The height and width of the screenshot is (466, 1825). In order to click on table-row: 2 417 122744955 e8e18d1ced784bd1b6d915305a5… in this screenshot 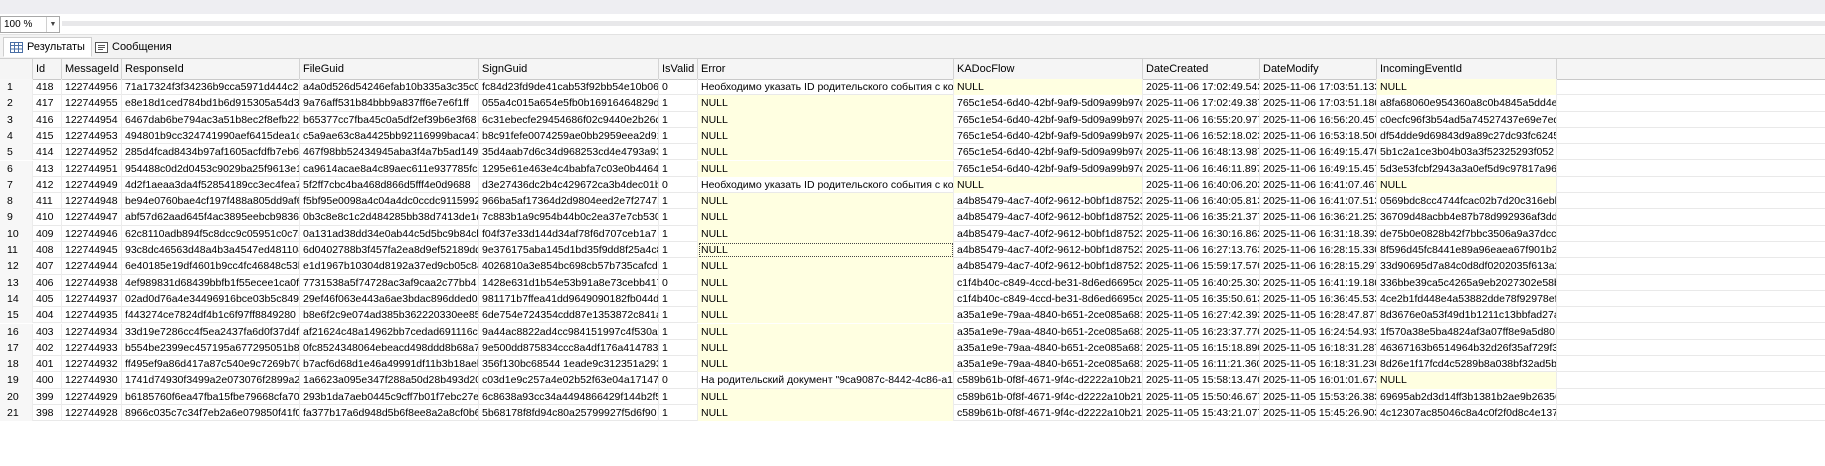, I will do `click(912, 103)`.